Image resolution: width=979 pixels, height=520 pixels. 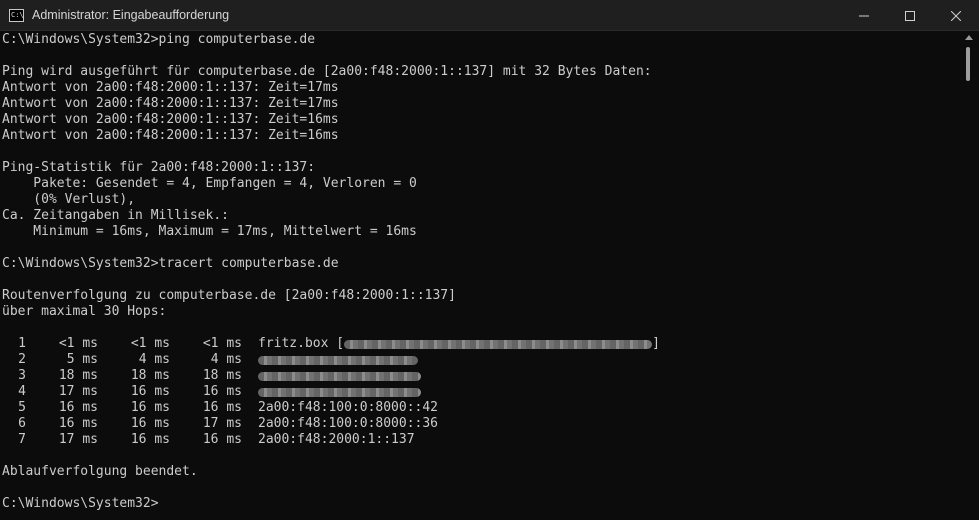 What do you see at coordinates (482, 376) in the screenshot?
I see `tracert-hop-row: 3 18 ms 18 ms 18 ms` at bounding box center [482, 376].